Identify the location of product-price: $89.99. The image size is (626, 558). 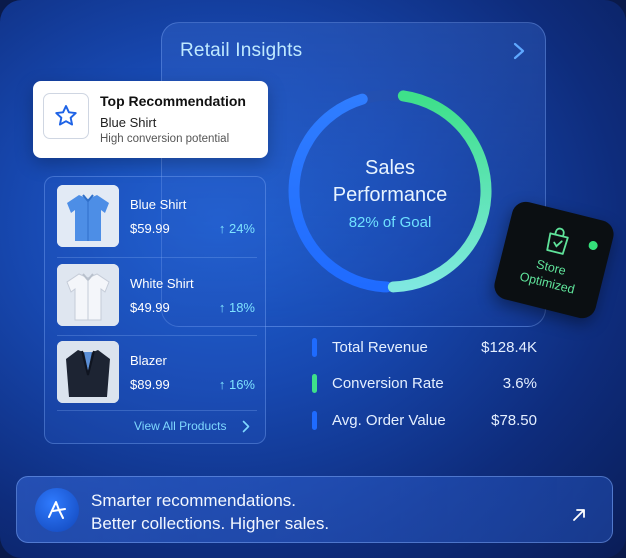
(150, 384).